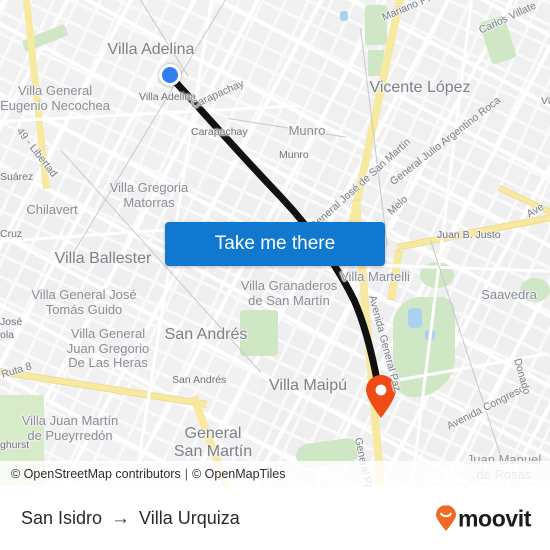 The height and width of the screenshot is (550, 550). What do you see at coordinates (96, 474) in the screenshot?
I see `attribution-osm: © OpenStreetMap contributors` at bounding box center [96, 474].